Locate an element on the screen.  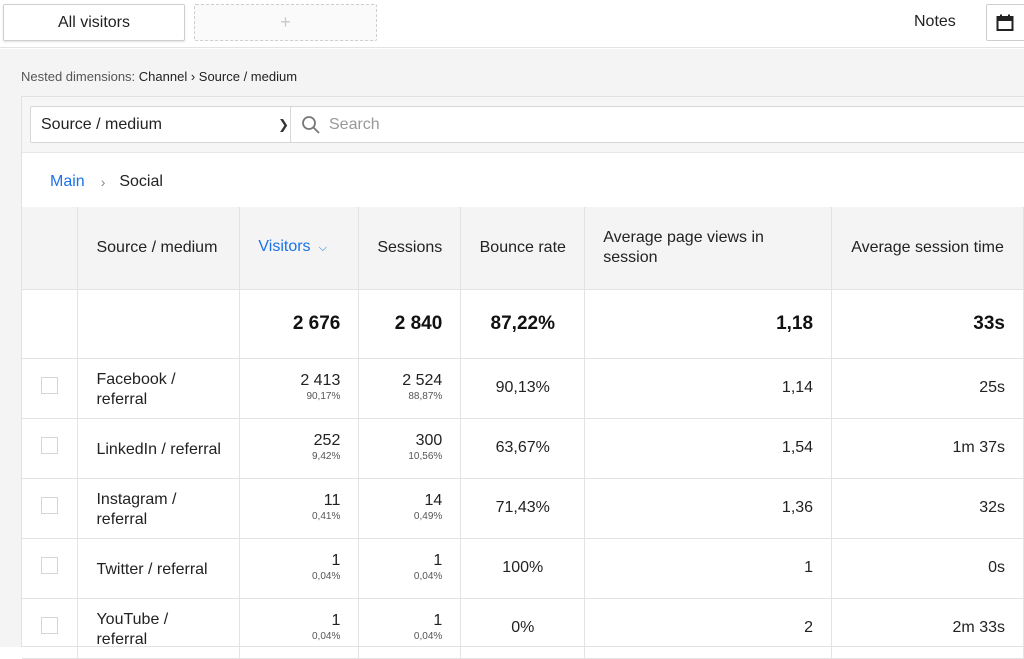
search-box is located at coordinates (657, 124).